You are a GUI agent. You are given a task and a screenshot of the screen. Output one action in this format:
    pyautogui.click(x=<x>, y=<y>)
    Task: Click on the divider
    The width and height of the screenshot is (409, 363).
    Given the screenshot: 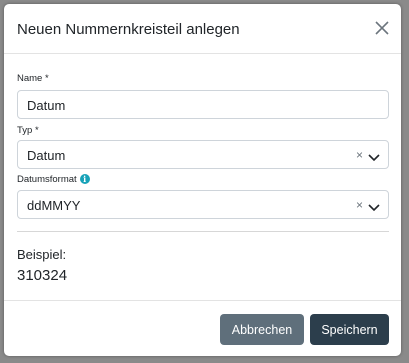 What is the action you would take?
    pyautogui.click(x=203, y=231)
    